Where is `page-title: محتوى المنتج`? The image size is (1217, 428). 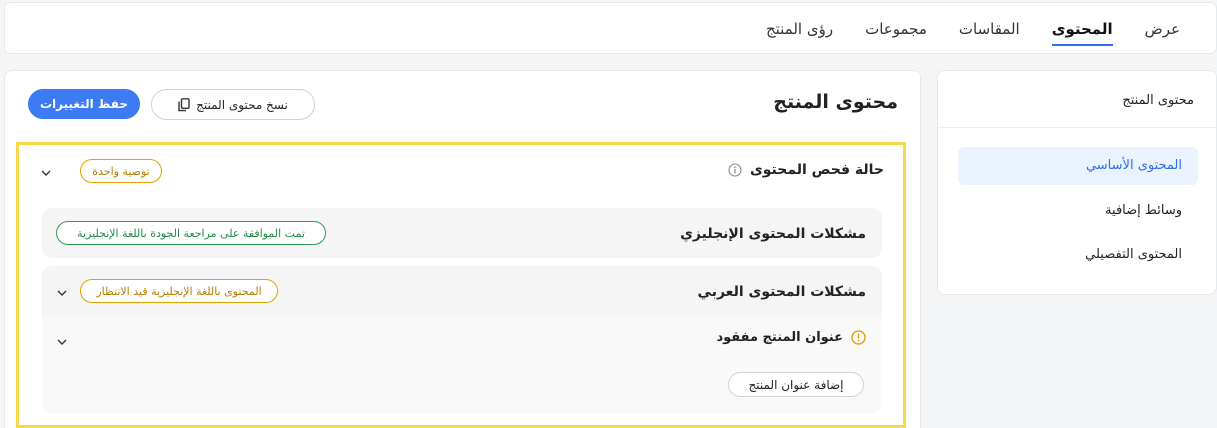 page-title: محتوى المنتج is located at coordinates (835, 102).